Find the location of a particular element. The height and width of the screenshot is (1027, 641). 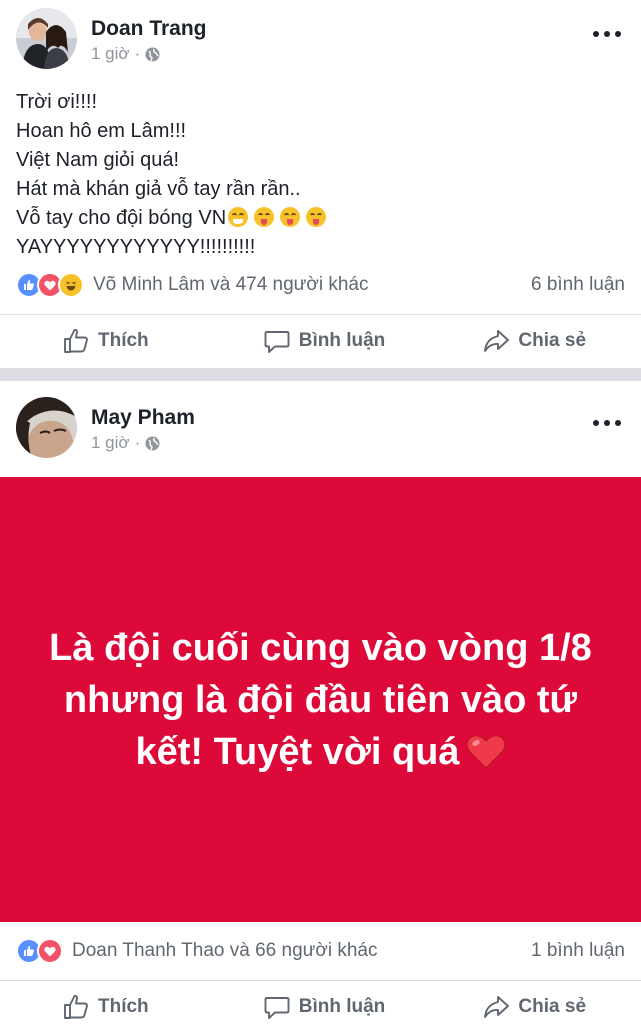

red-heart-emoji-icon is located at coordinates (486, 750).